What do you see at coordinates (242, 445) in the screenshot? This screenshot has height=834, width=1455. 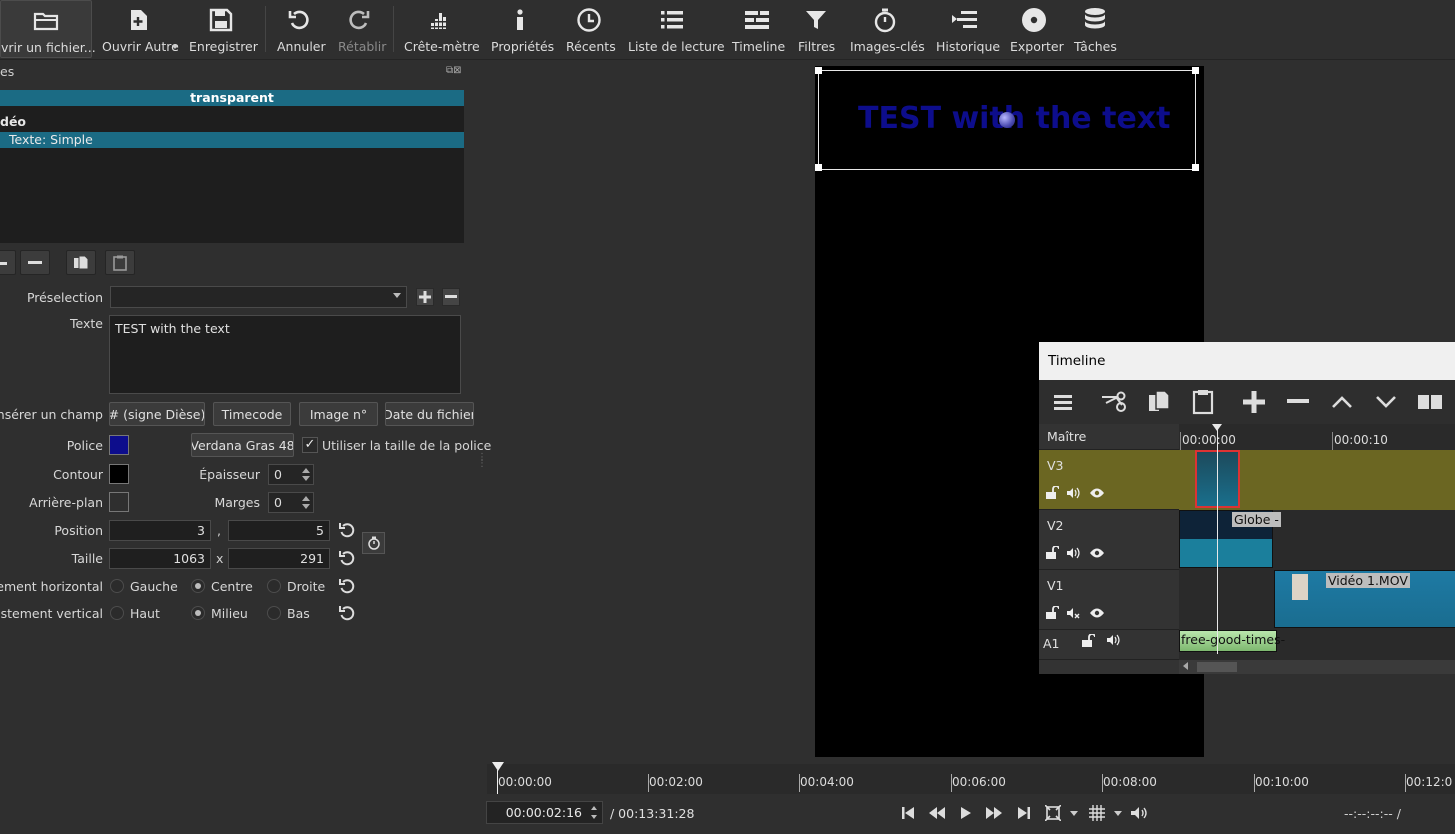 I see `font-button: Verdana Gras 48` at bounding box center [242, 445].